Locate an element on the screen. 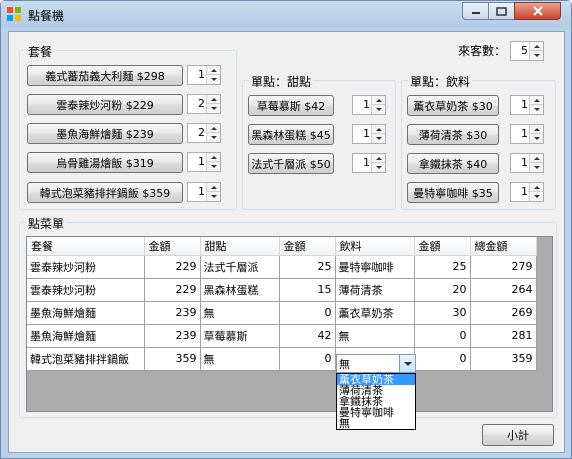  set-meal-qty-1: 1 is located at coordinates (204, 75).